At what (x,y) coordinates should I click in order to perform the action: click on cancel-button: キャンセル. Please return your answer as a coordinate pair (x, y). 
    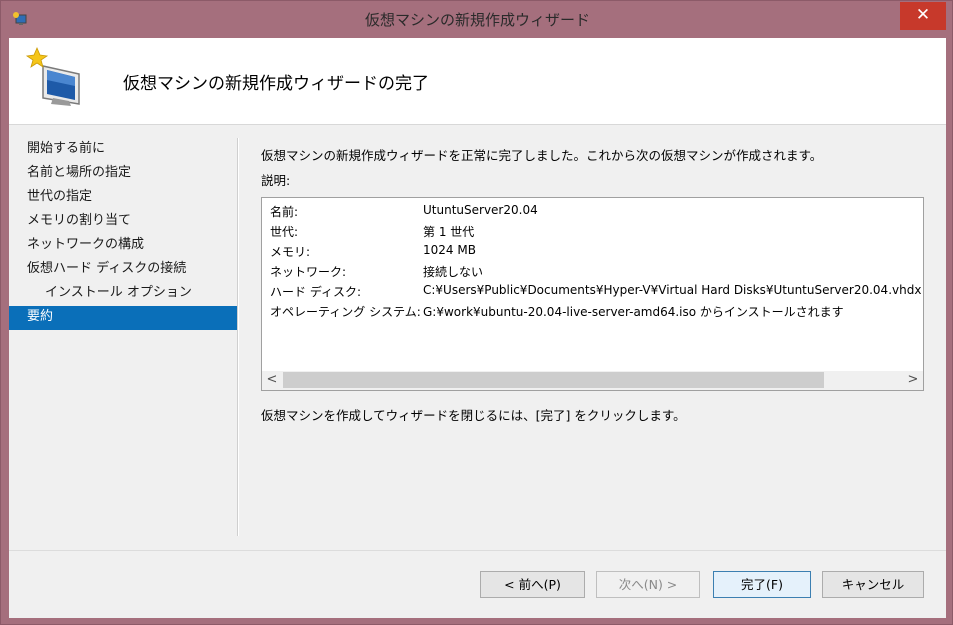
    Looking at the image, I should click on (873, 584).